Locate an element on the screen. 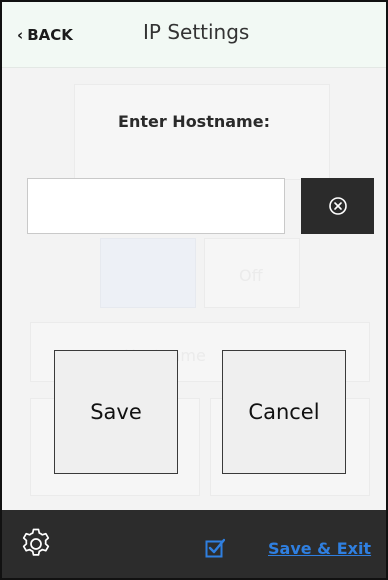  footer-bar: Save & Exit is located at coordinates (194, 544).